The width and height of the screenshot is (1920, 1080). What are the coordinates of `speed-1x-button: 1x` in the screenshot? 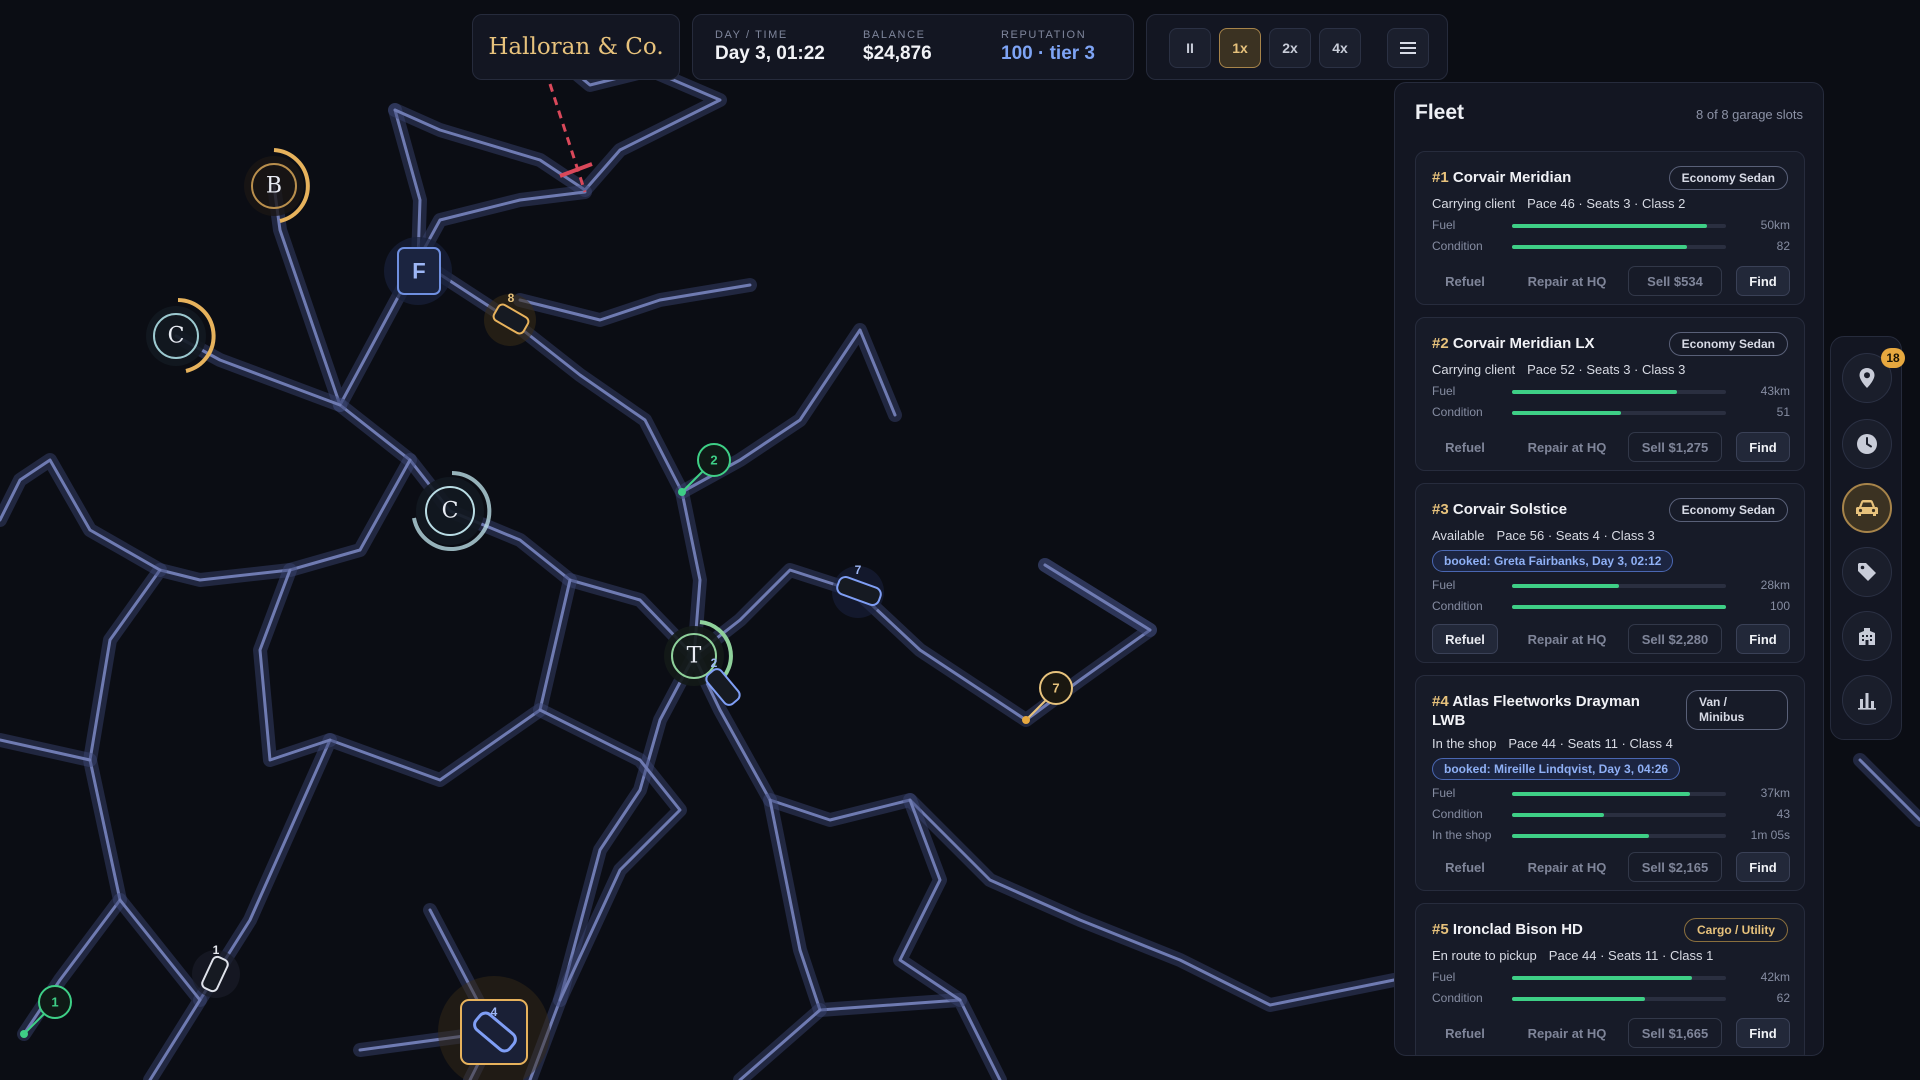 It's located at (1240, 48).